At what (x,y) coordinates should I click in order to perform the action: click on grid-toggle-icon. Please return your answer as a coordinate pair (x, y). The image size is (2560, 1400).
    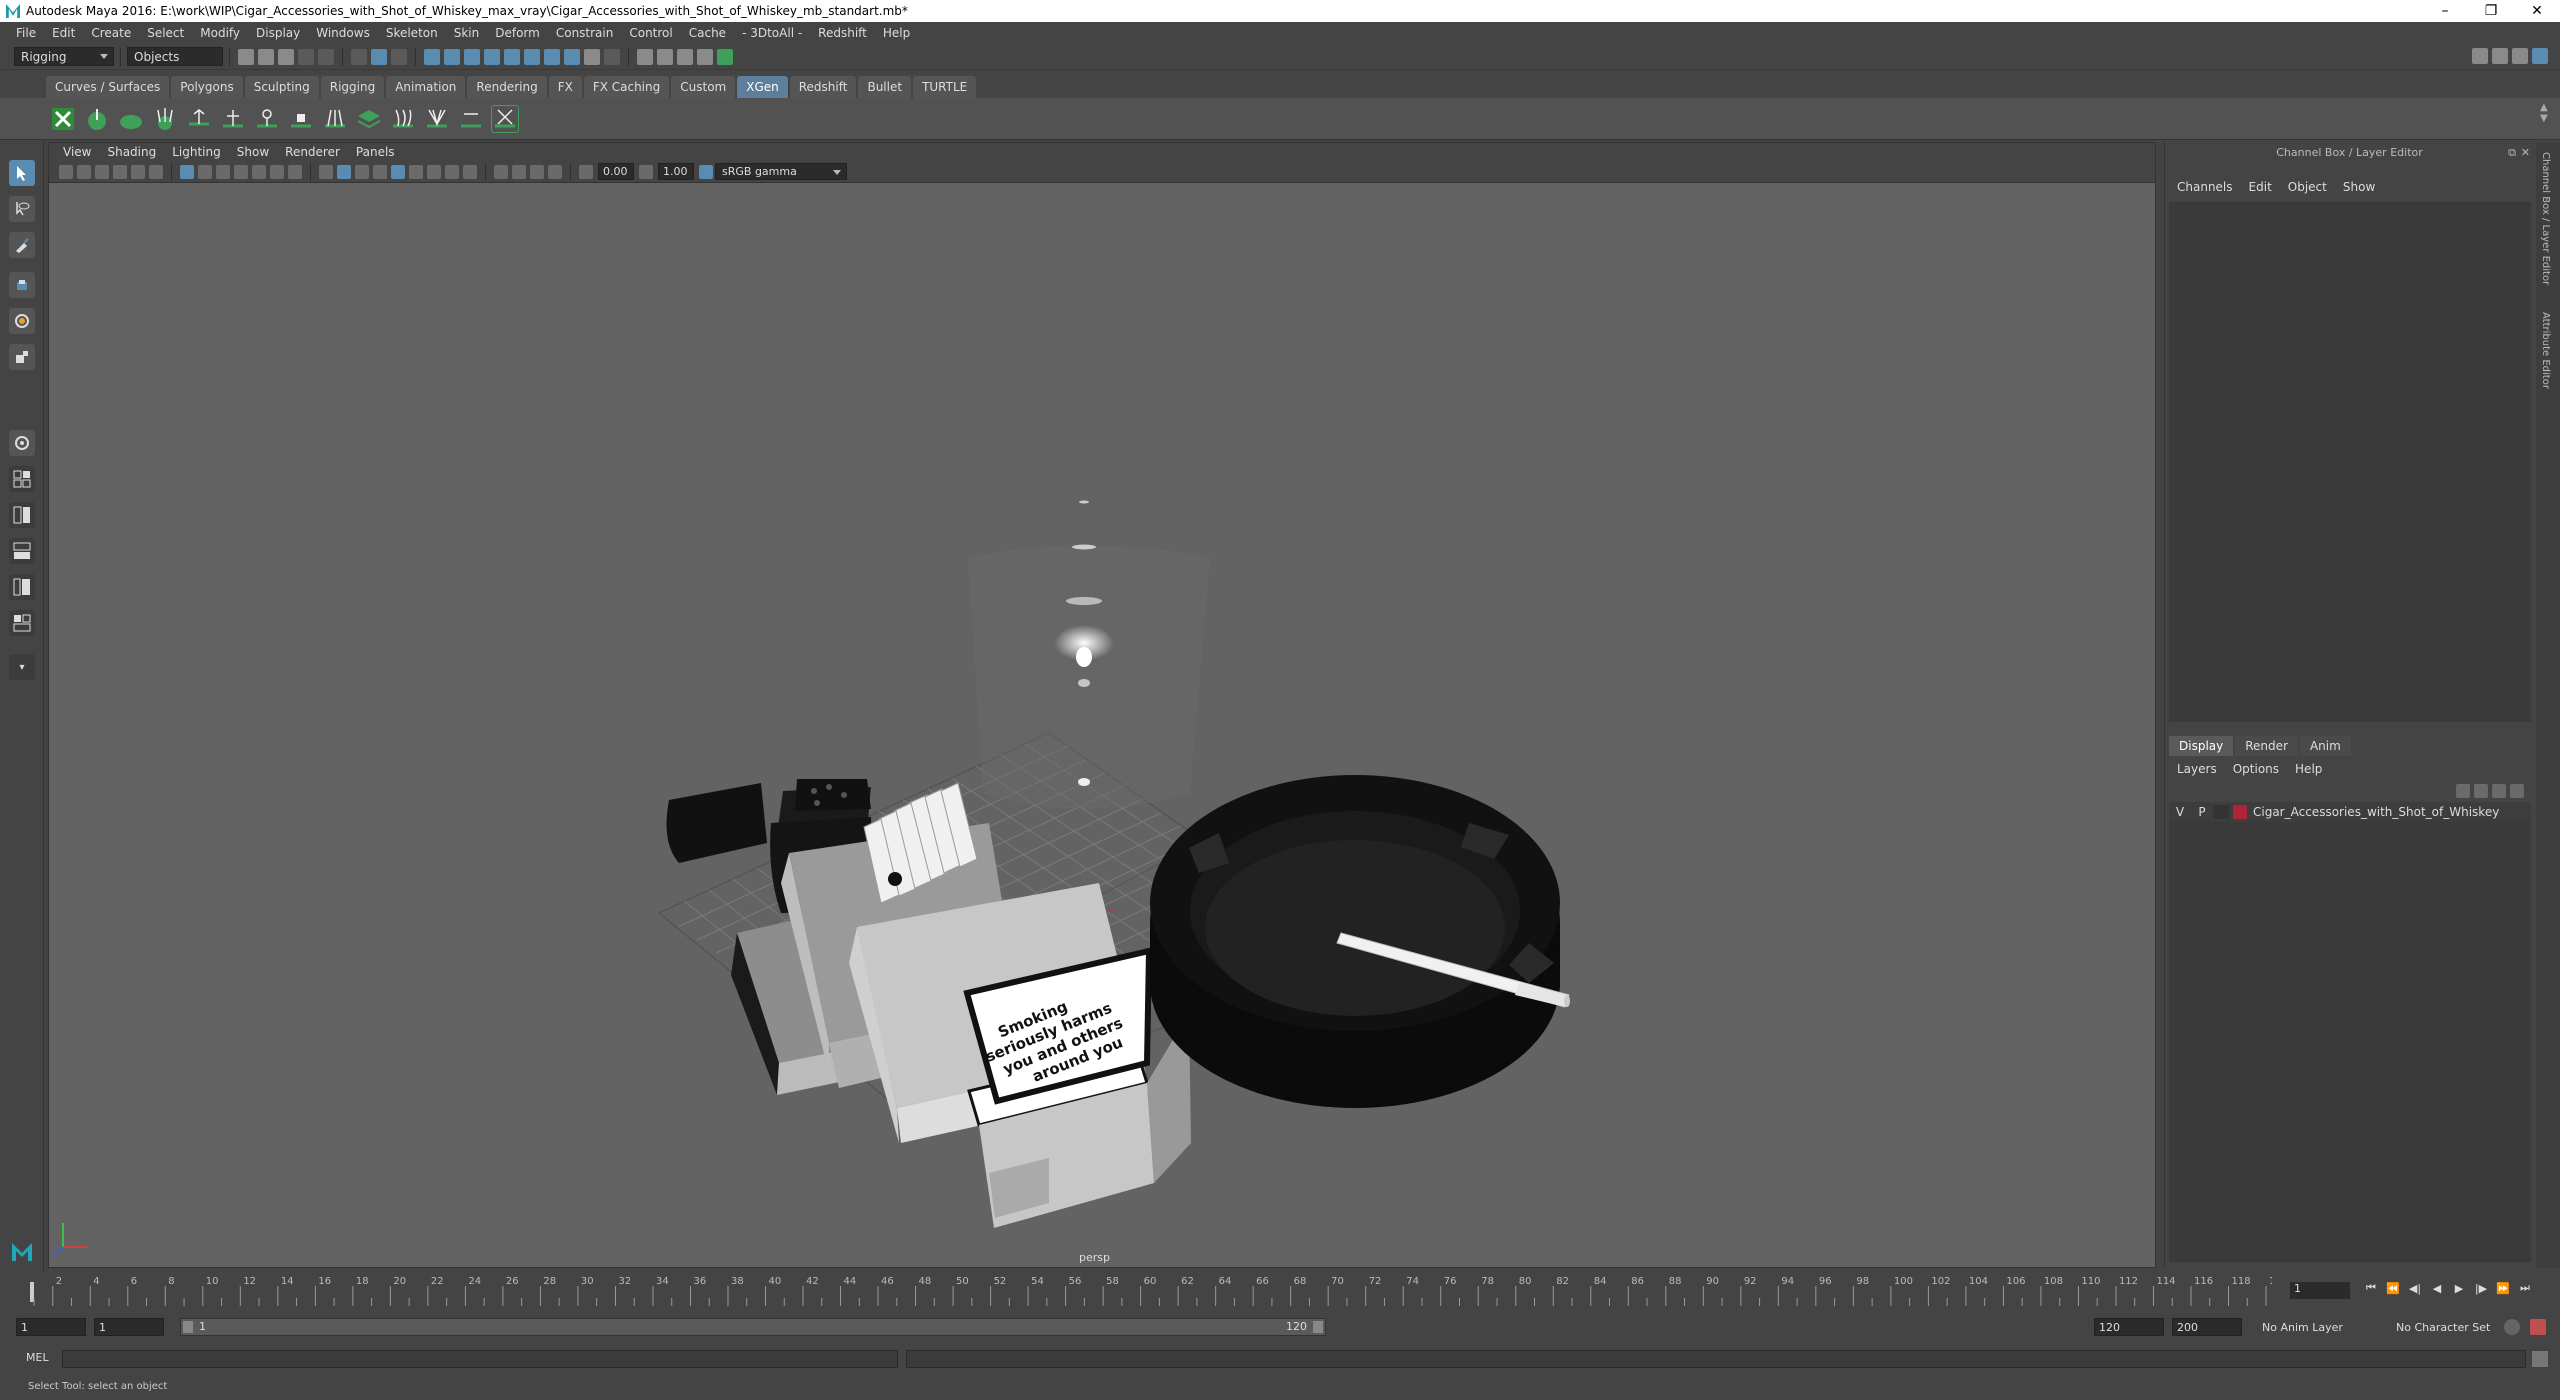
    Looking at the image, I should click on (187, 171).